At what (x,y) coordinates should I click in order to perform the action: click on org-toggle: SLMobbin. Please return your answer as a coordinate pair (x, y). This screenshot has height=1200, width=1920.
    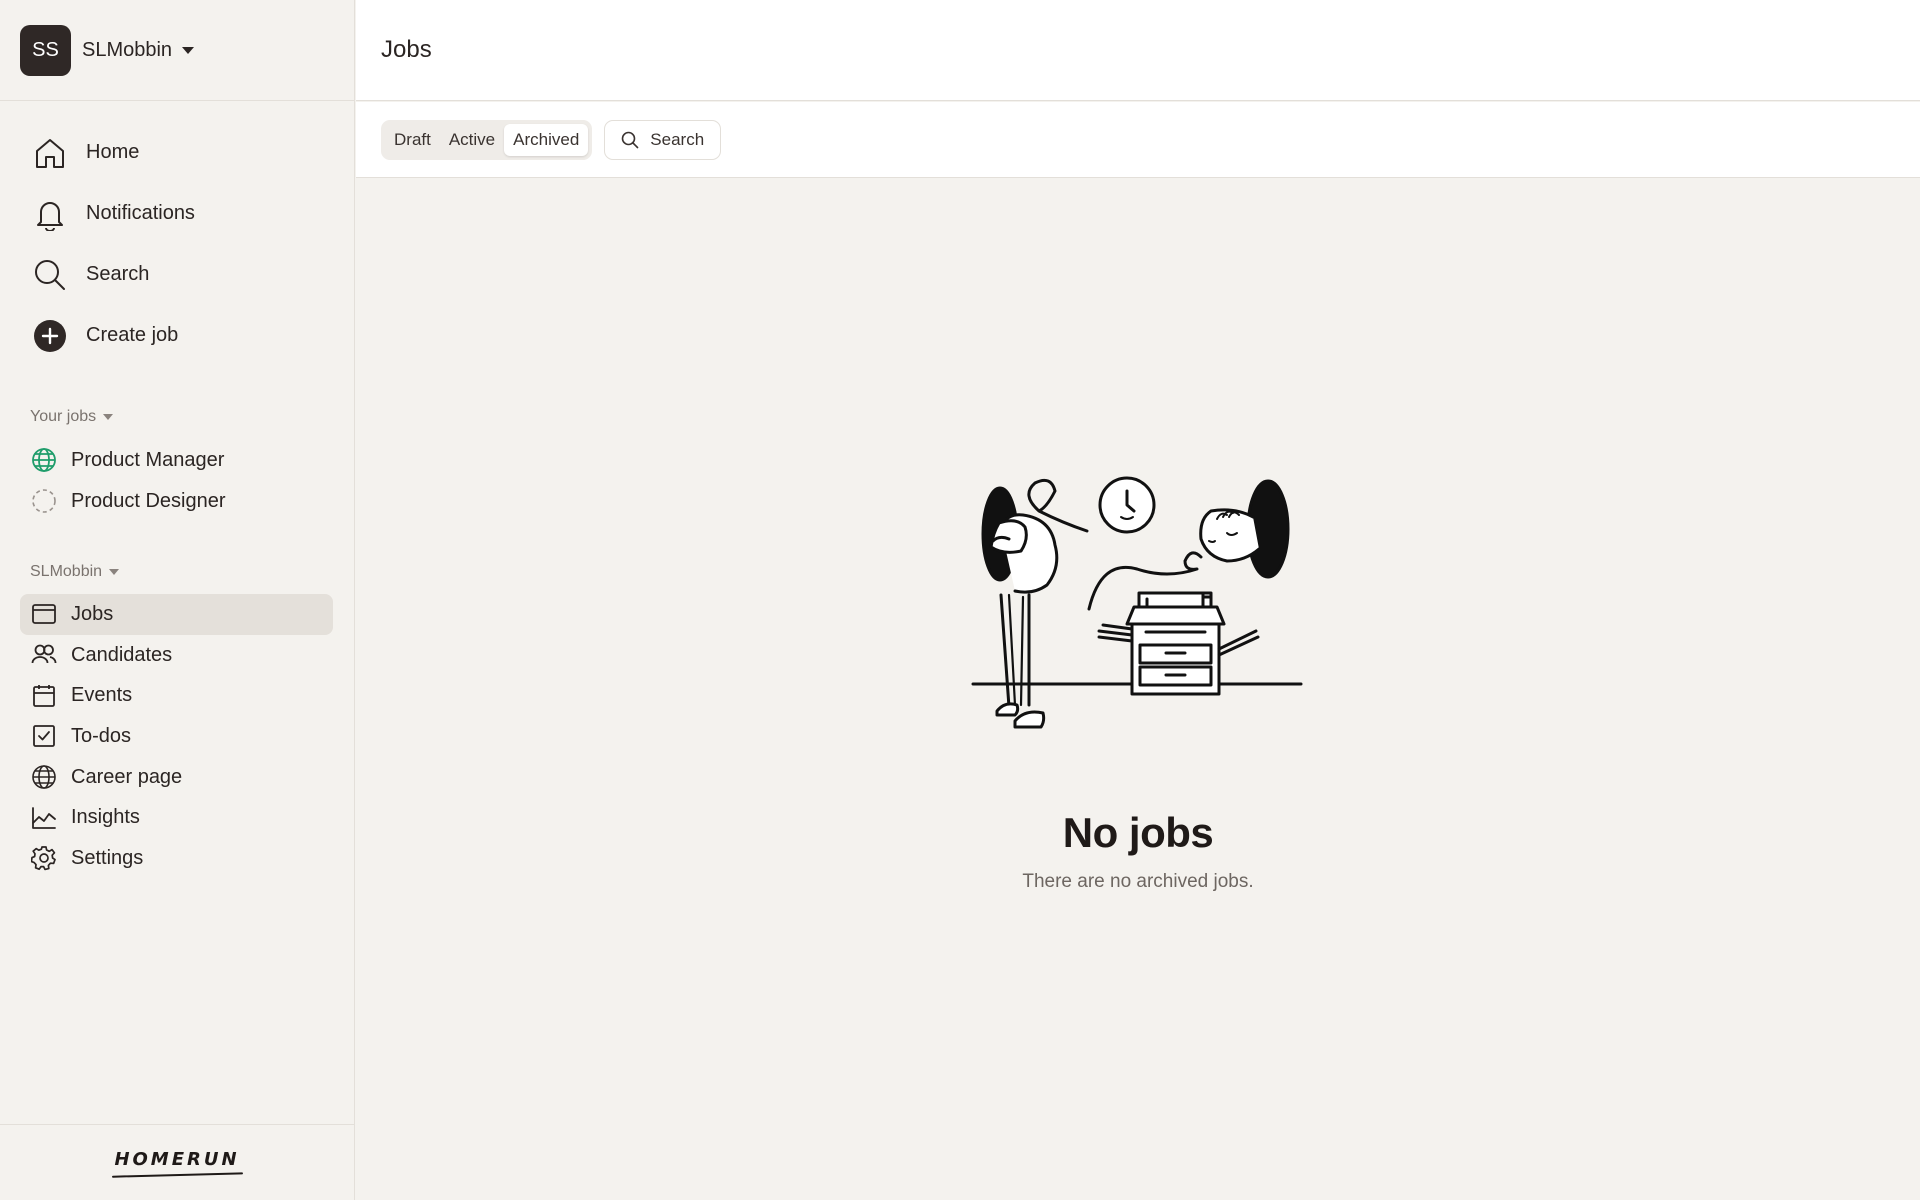
    Looking at the image, I should click on (75, 572).